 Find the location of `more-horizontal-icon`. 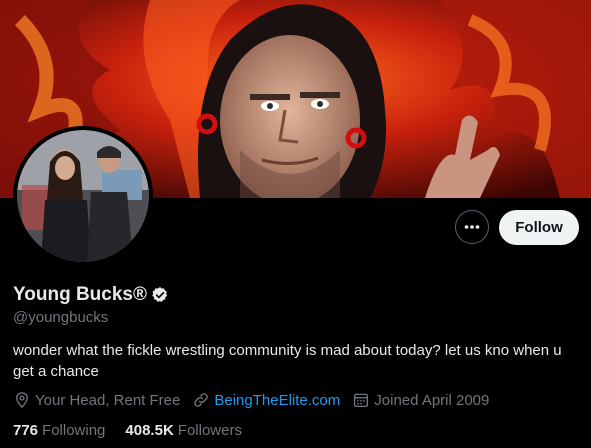

more-horizontal-icon is located at coordinates (472, 227).